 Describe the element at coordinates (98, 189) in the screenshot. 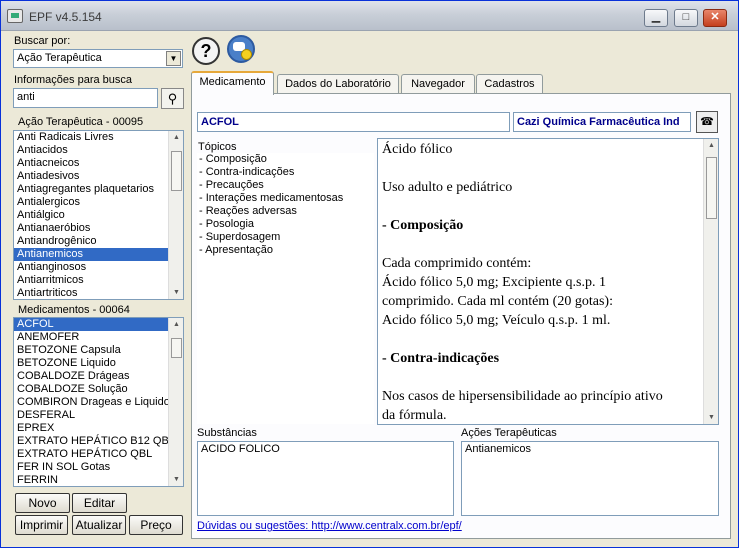

I see `acao-list-item: Antiagregantes plaquetarios` at that location.